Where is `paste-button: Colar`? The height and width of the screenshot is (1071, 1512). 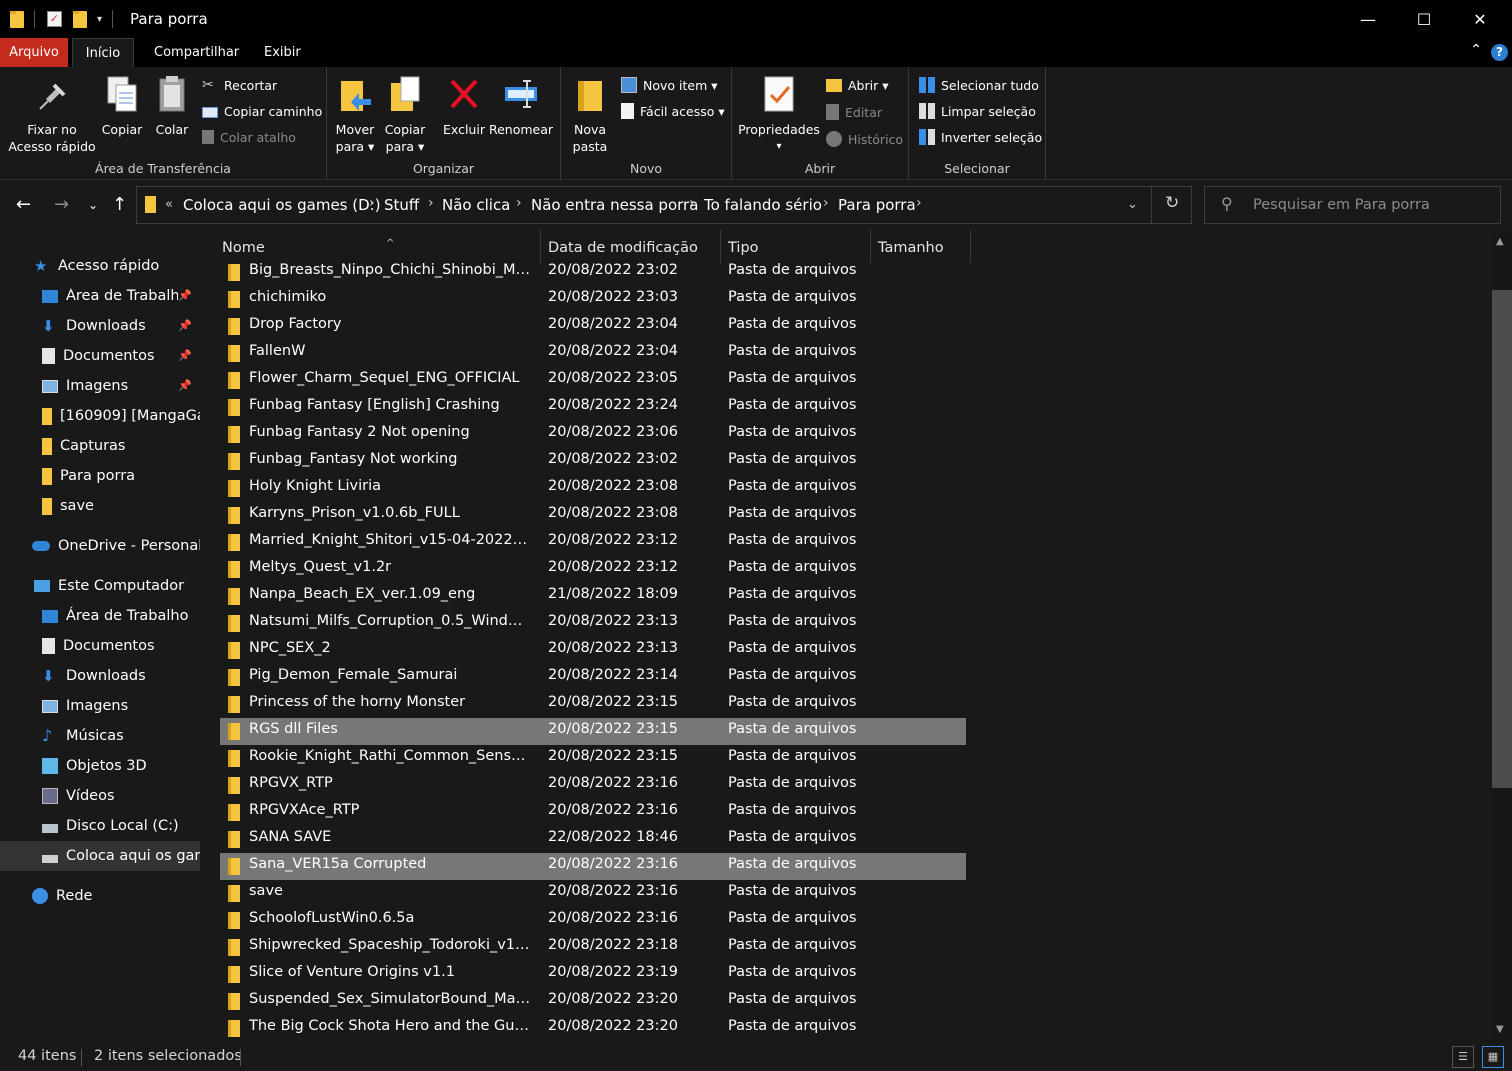 paste-button: Colar is located at coordinates (172, 105).